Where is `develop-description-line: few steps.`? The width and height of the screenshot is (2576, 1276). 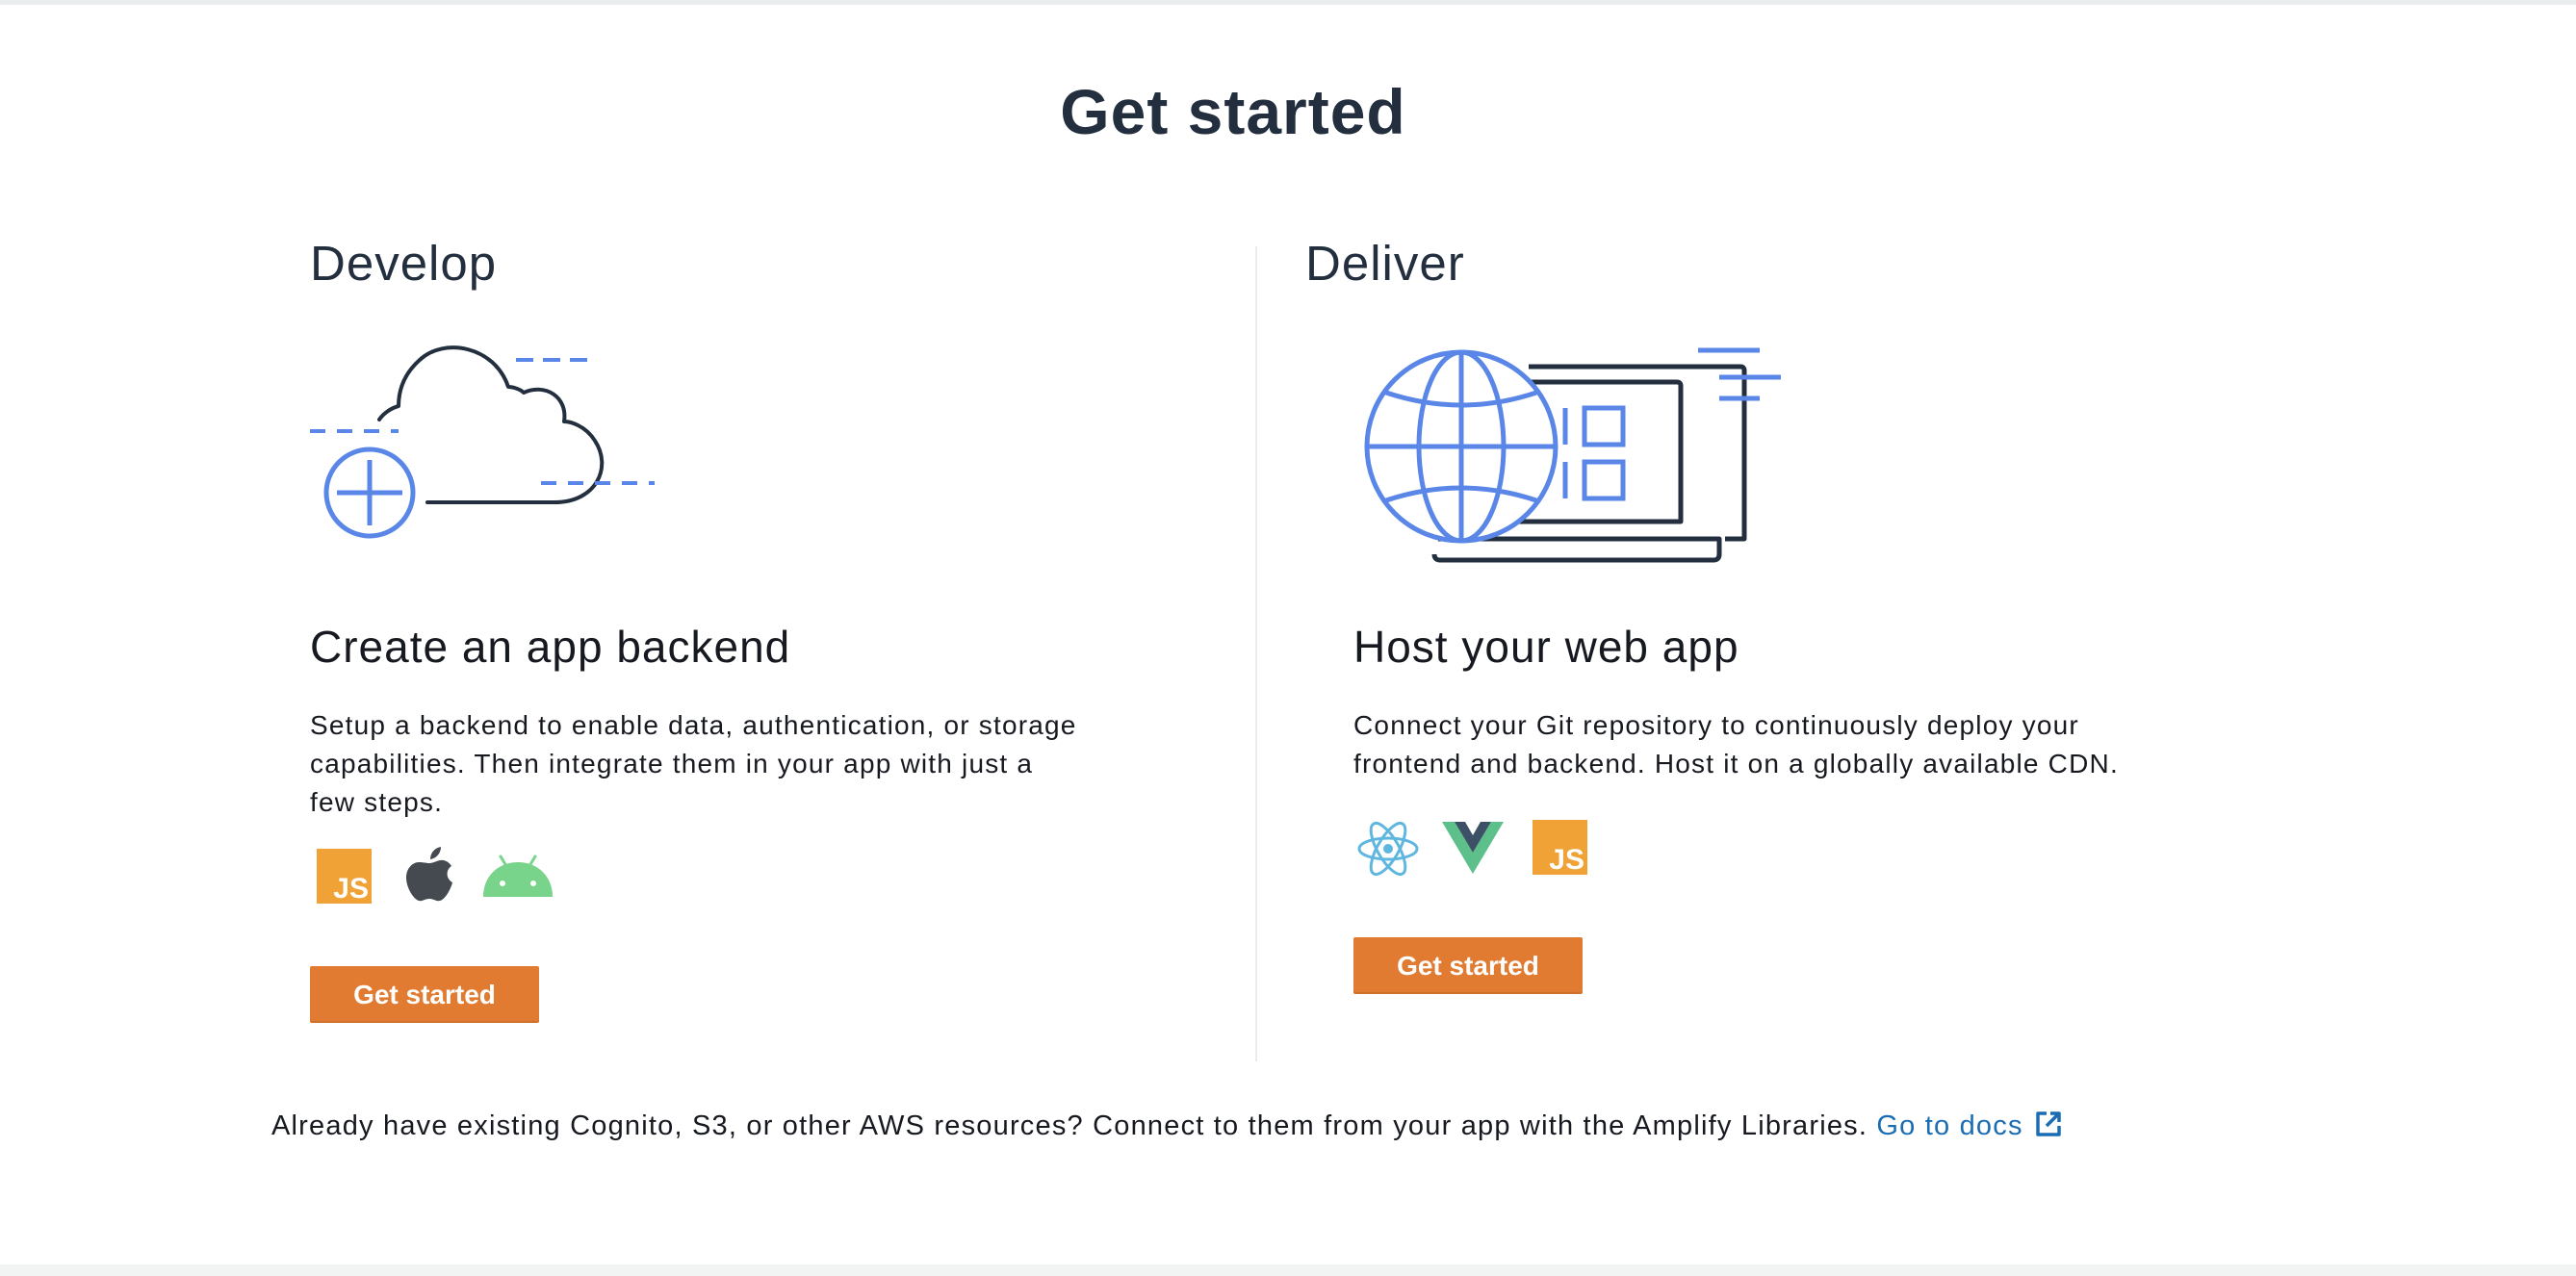 develop-description-line: few steps. is located at coordinates (377, 802).